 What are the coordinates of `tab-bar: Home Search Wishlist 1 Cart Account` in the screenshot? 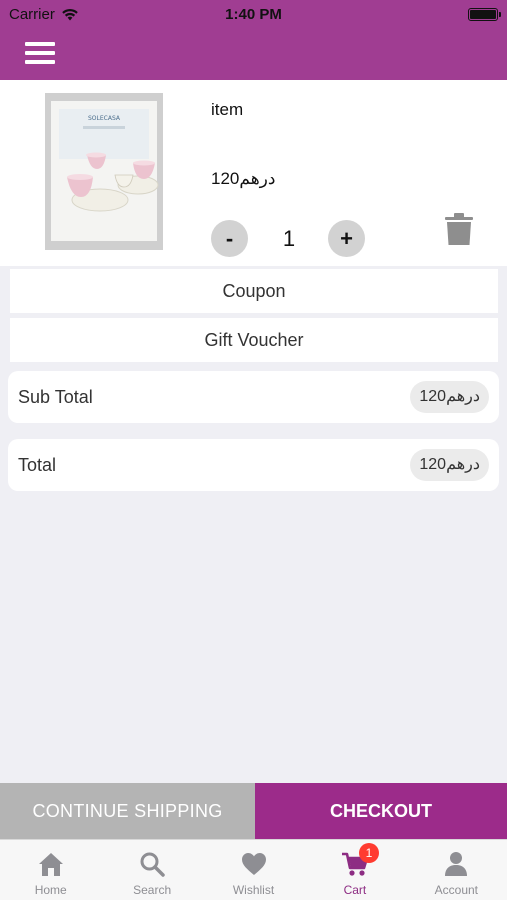 It's located at (253, 869).